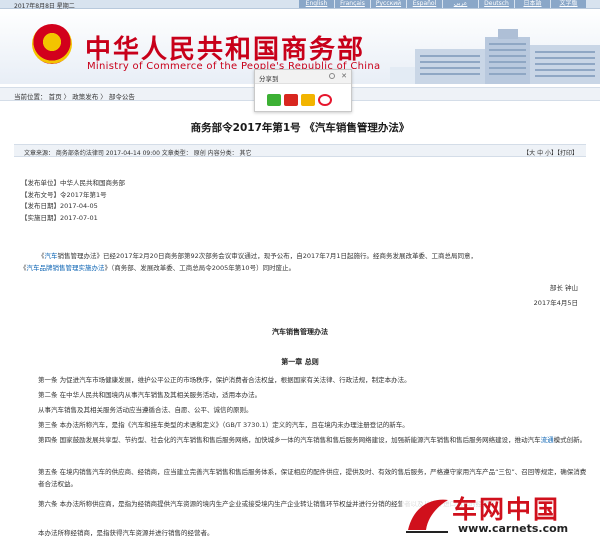 The width and height of the screenshot is (600, 541). I want to click on article-2: 第二条 在中华人民共和国境内从事汽车销售及其相关服务活动，适用本办法。, so click(150, 395).